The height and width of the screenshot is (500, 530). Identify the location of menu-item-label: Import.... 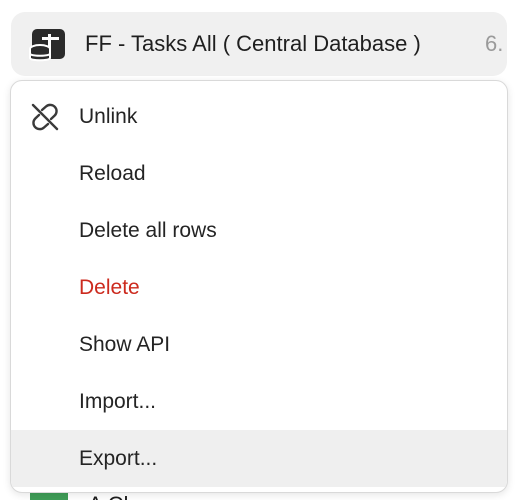
(118, 401).